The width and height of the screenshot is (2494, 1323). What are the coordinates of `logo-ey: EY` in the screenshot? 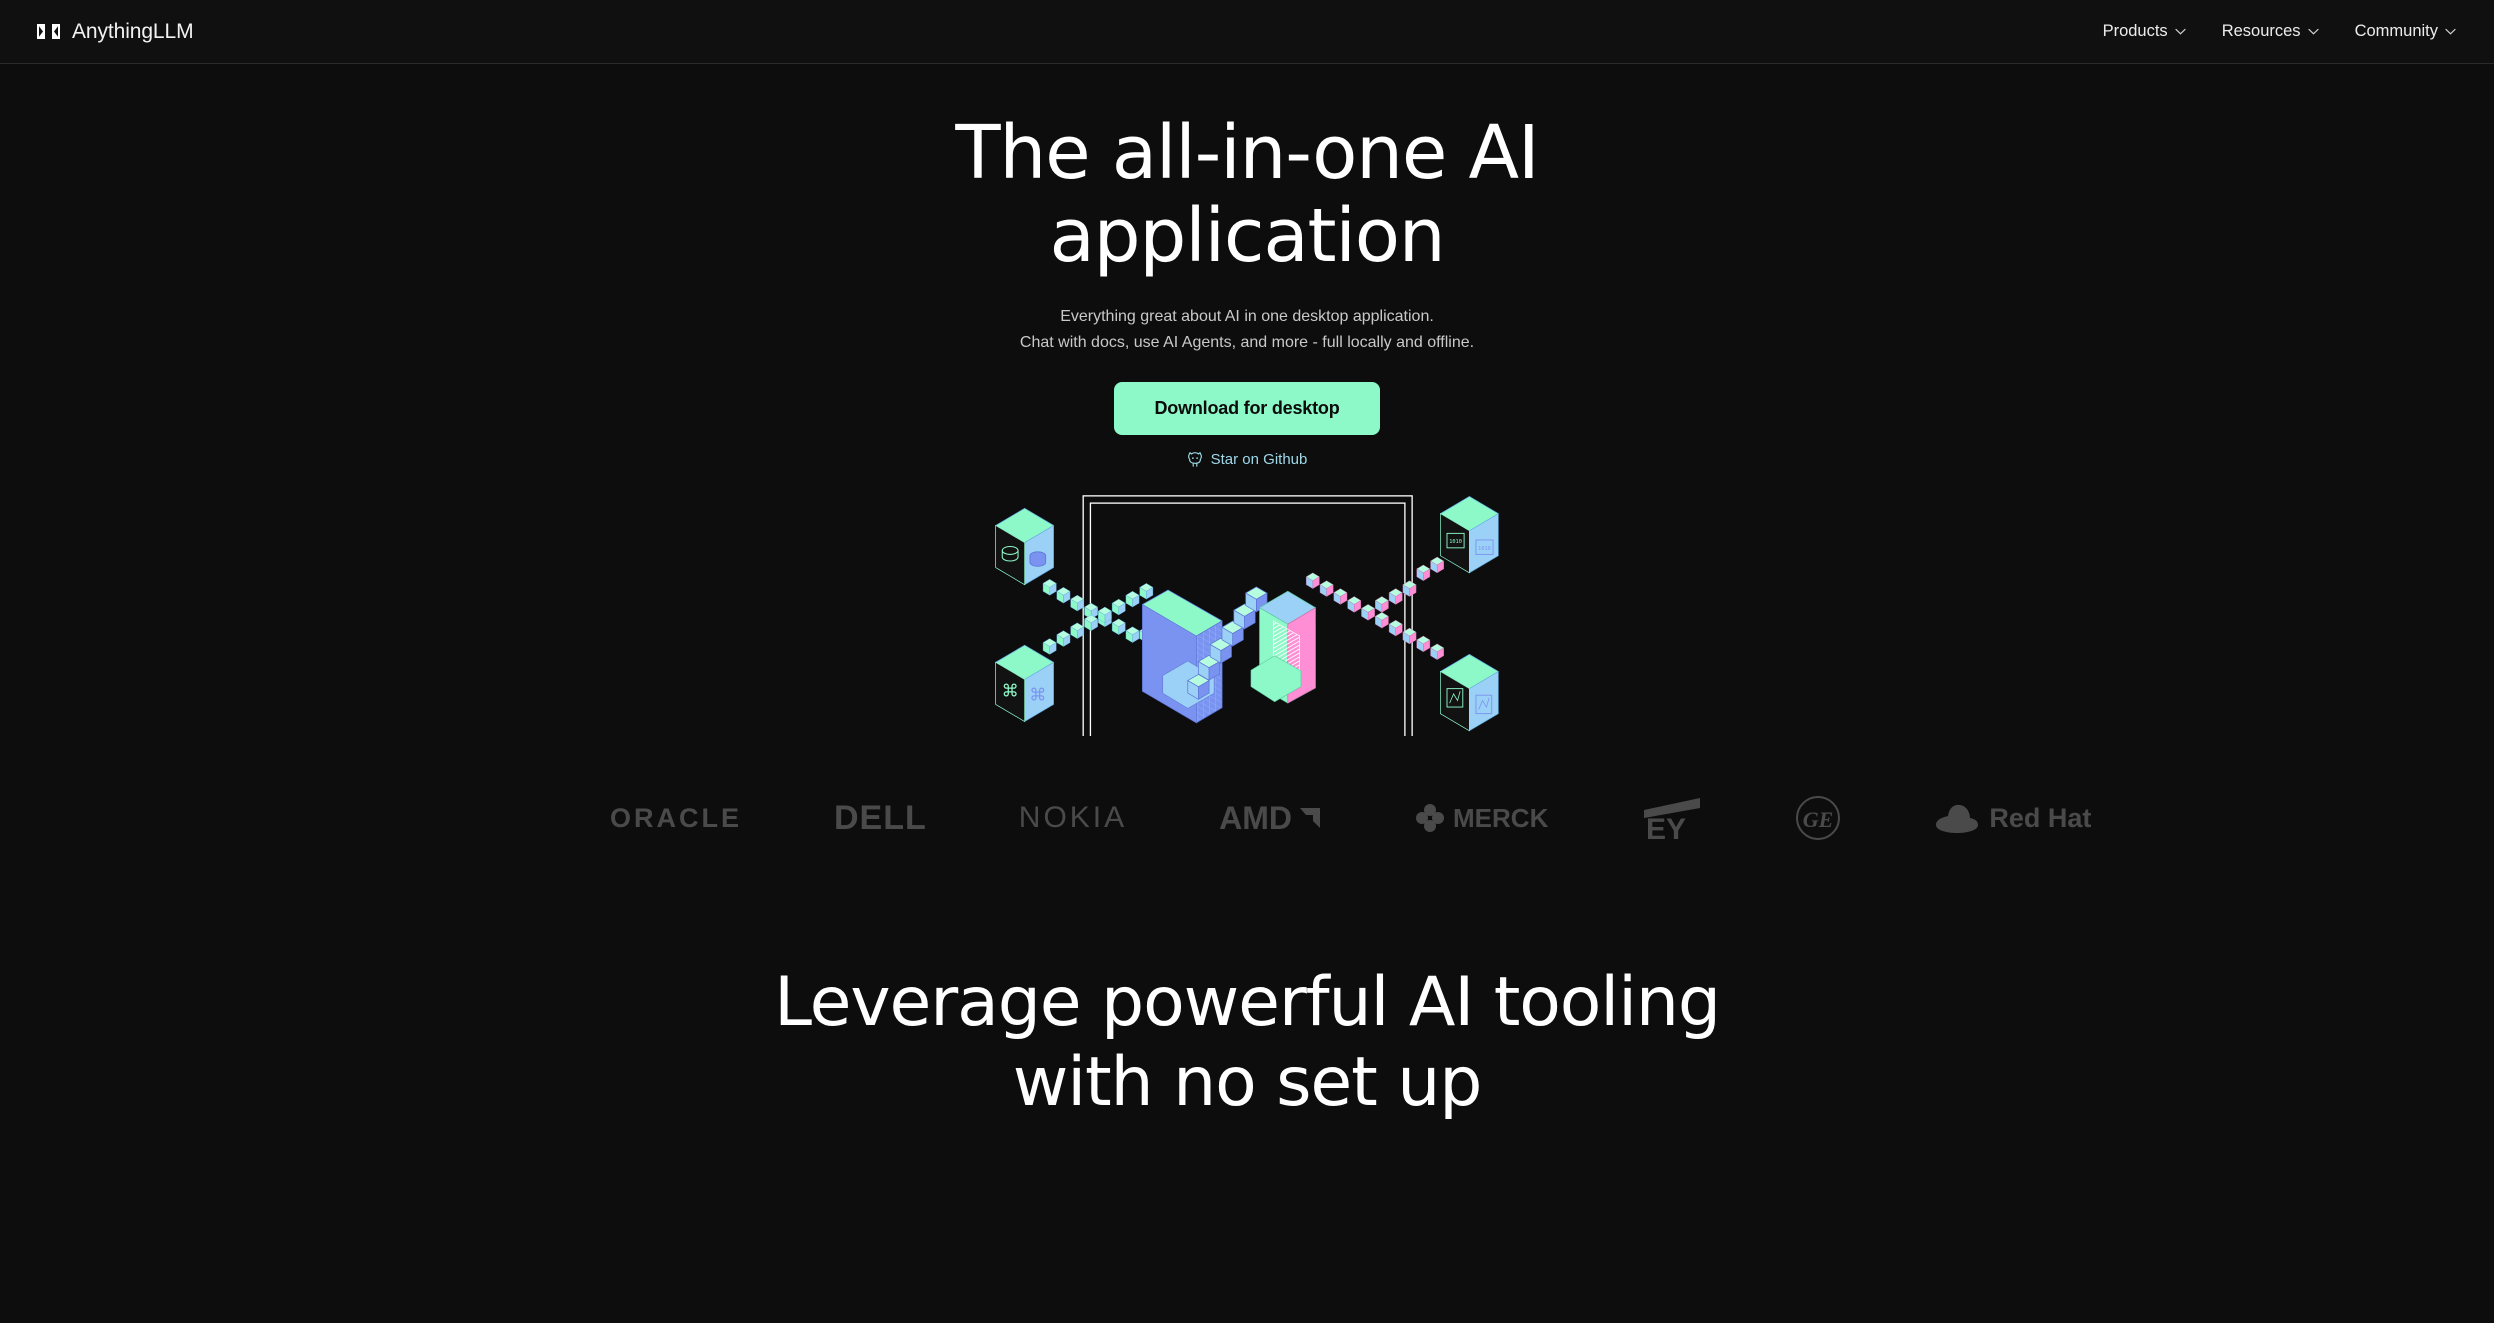 It's located at (1671, 818).